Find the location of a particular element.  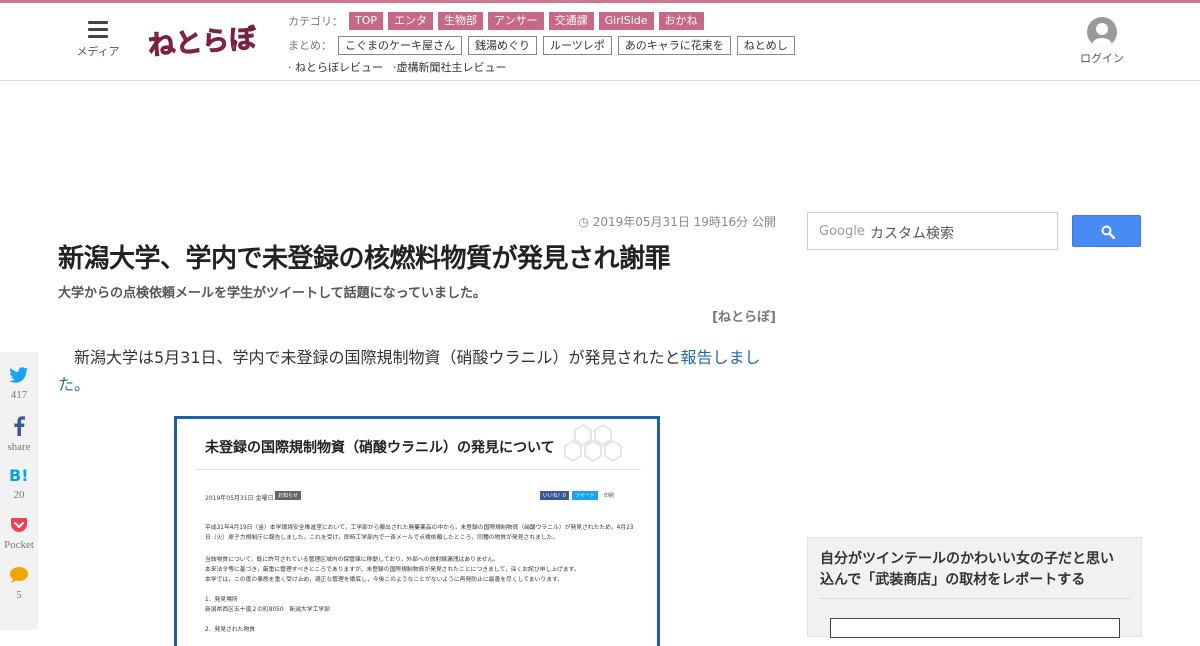

publish-date-text: 2019年05月31日 19時16分 公開 is located at coordinates (684, 222).